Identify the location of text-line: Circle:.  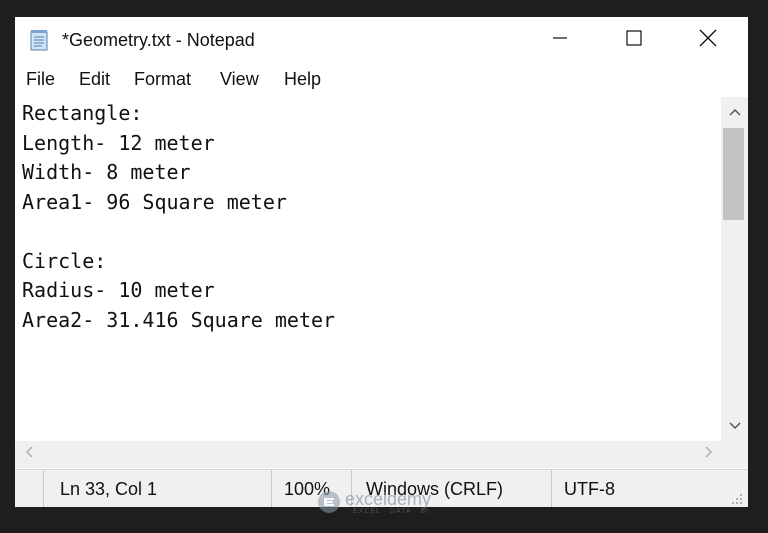
(64, 261).